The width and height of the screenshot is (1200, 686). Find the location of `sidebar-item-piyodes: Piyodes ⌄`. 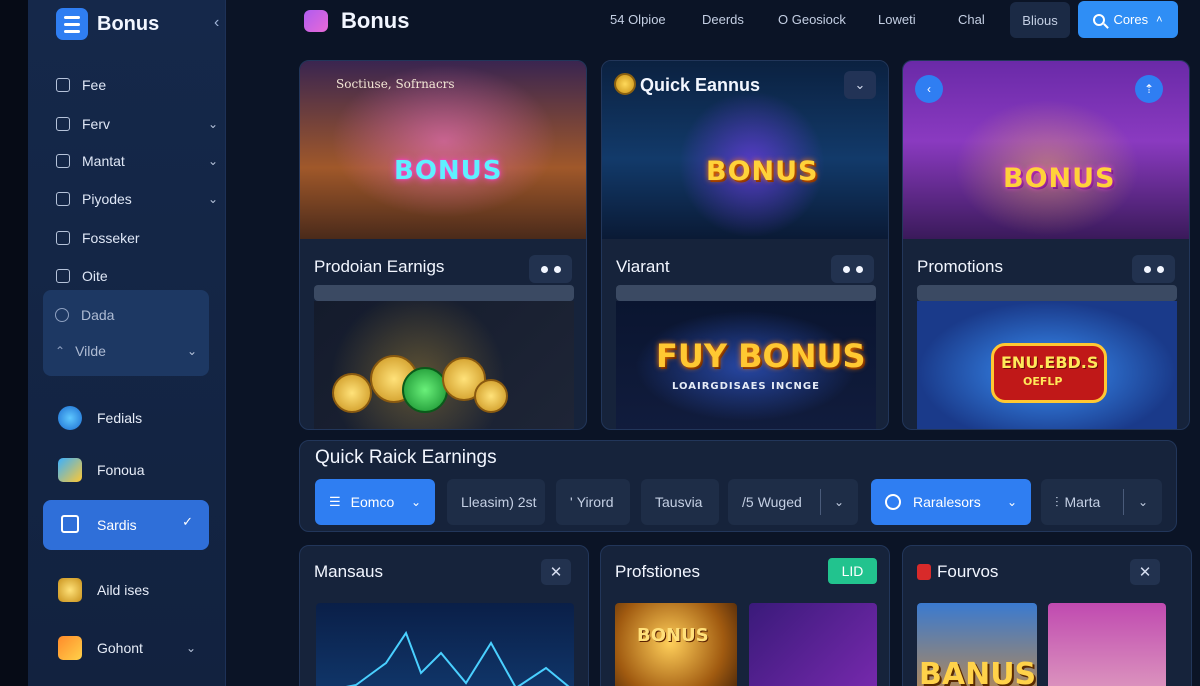

sidebar-item-piyodes: Piyodes ⌄ is located at coordinates (141, 199).